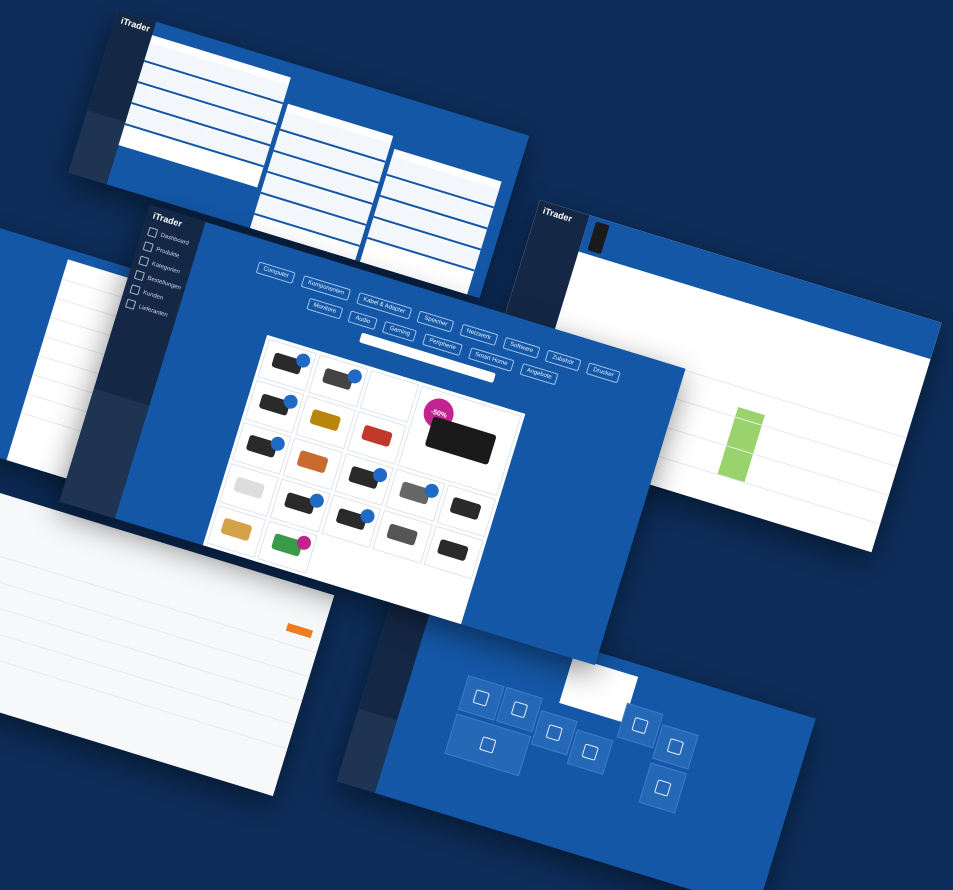  Describe the element at coordinates (554, 733) in the screenshot. I see `user-icon` at that location.